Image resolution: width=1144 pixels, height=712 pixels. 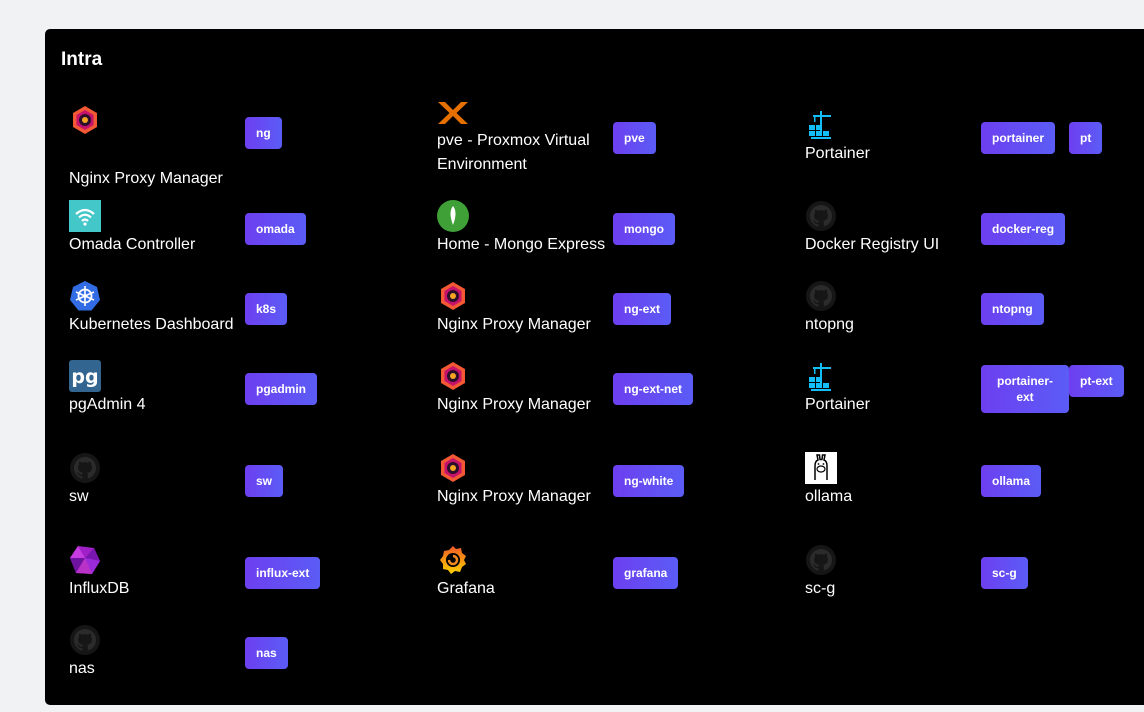 What do you see at coordinates (263, 133) in the screenshot?
I see `tag-ng: ng` at bounding box center [263, 133].